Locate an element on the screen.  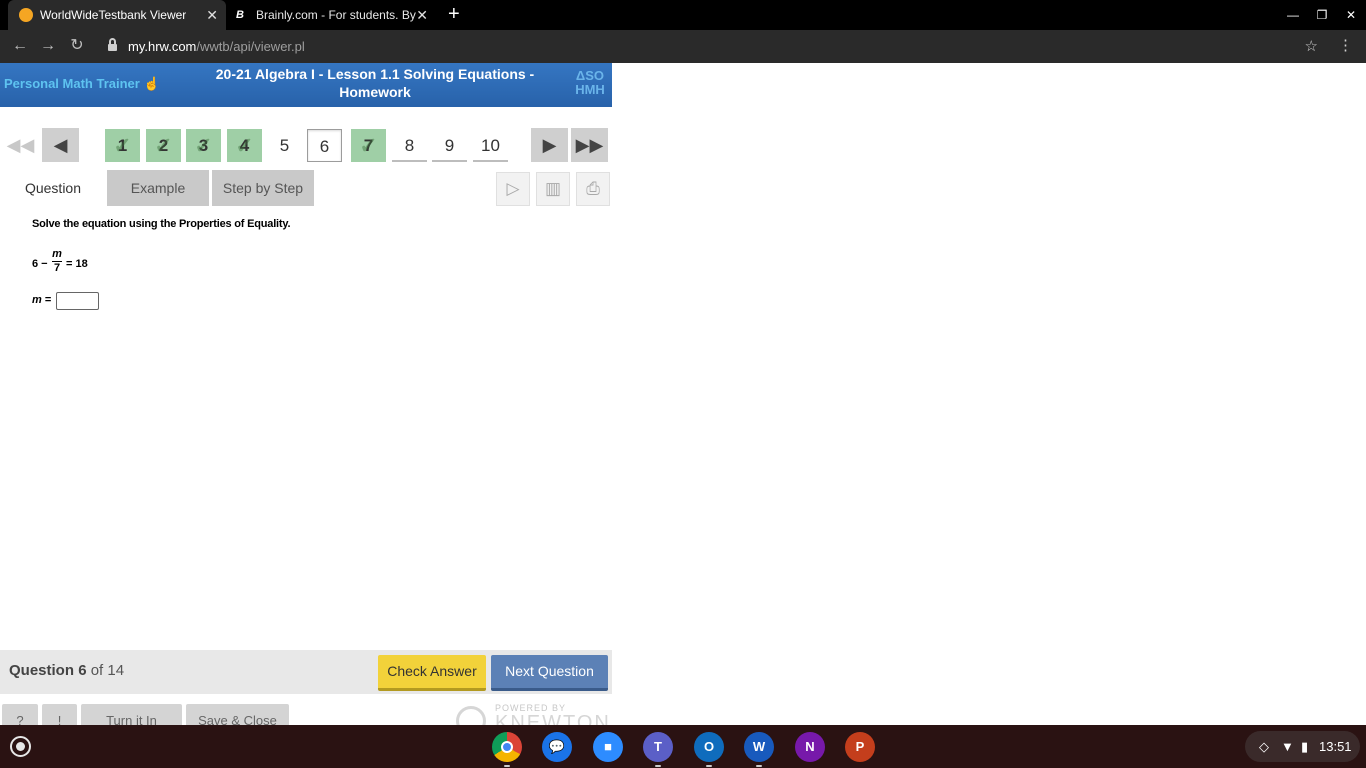
question-9-button: 9 is located at coordinates (449, 145).